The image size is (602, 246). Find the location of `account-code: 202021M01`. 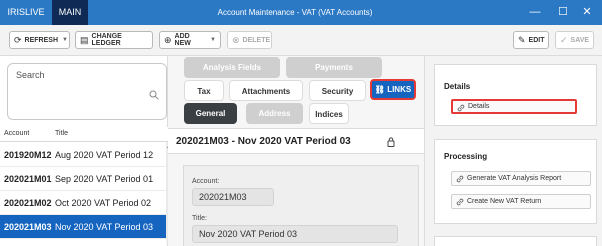

account-code: 202021M01 is located at coordinates (28, 179).